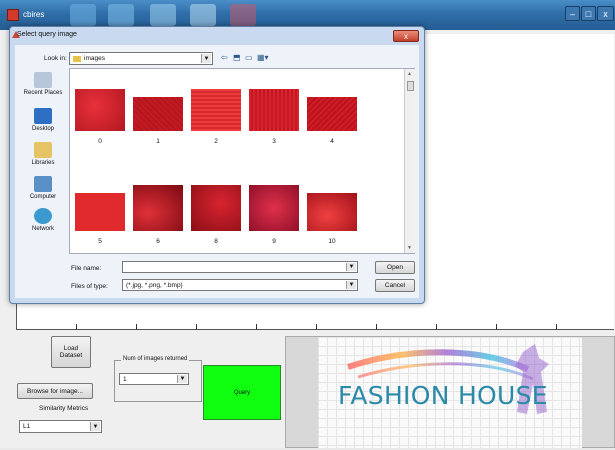 The height and width of the screenshot is (450, 615). I want to click on recent-places-icon, so click(43, 80).